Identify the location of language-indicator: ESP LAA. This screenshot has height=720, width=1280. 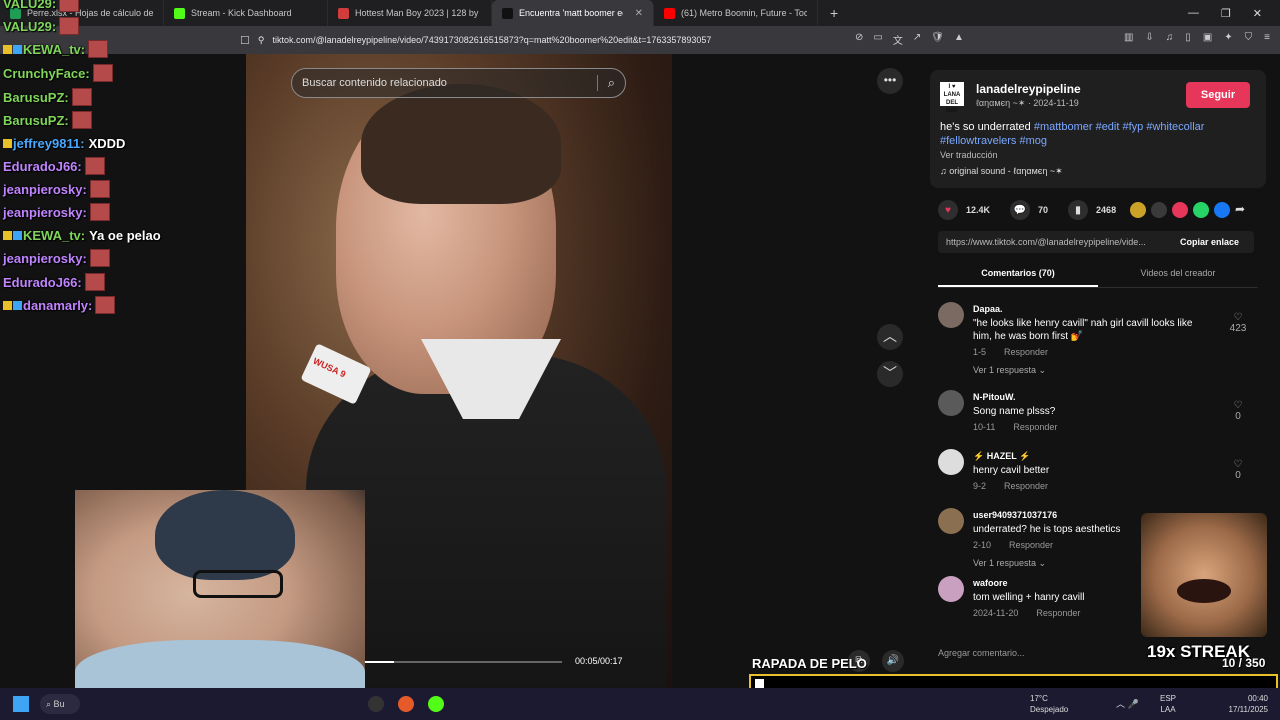
(1168, 704).